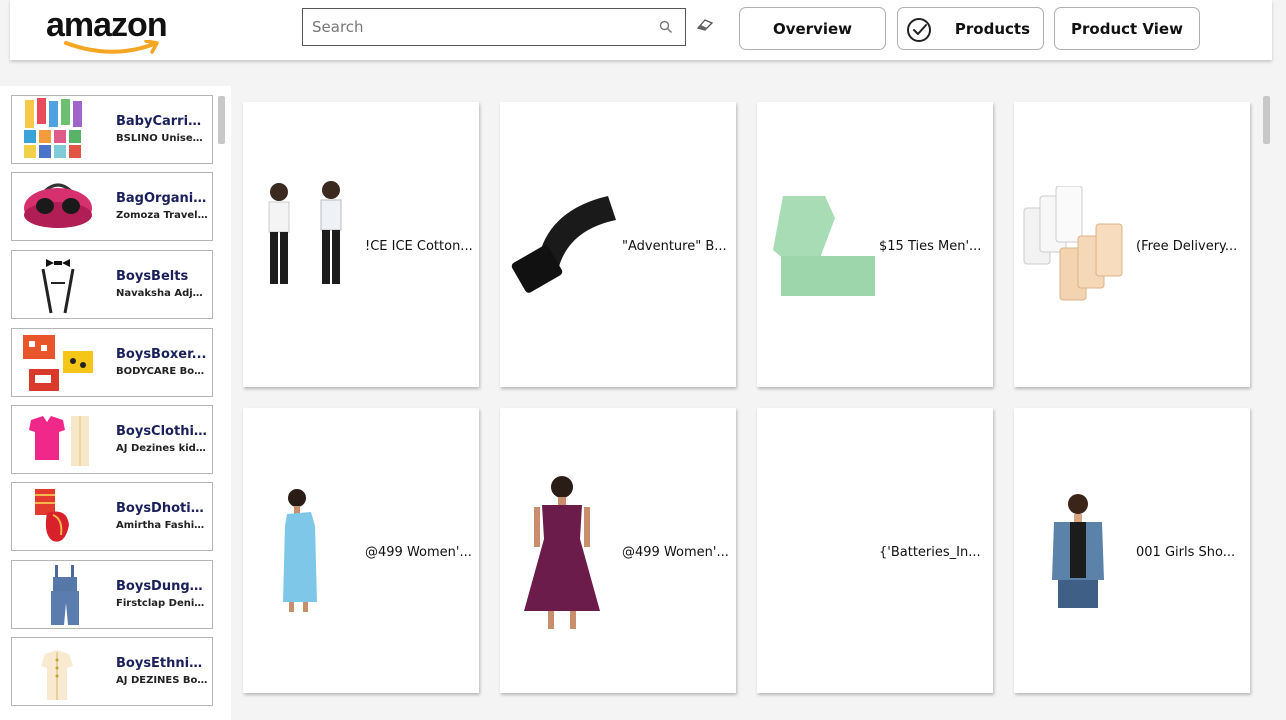 This screenshot has height=720, width=1286. What do you see at coordinates (116, 31) in the screenshot?
I see `amazon-logo: amazon` at bounding box center [116, 31].